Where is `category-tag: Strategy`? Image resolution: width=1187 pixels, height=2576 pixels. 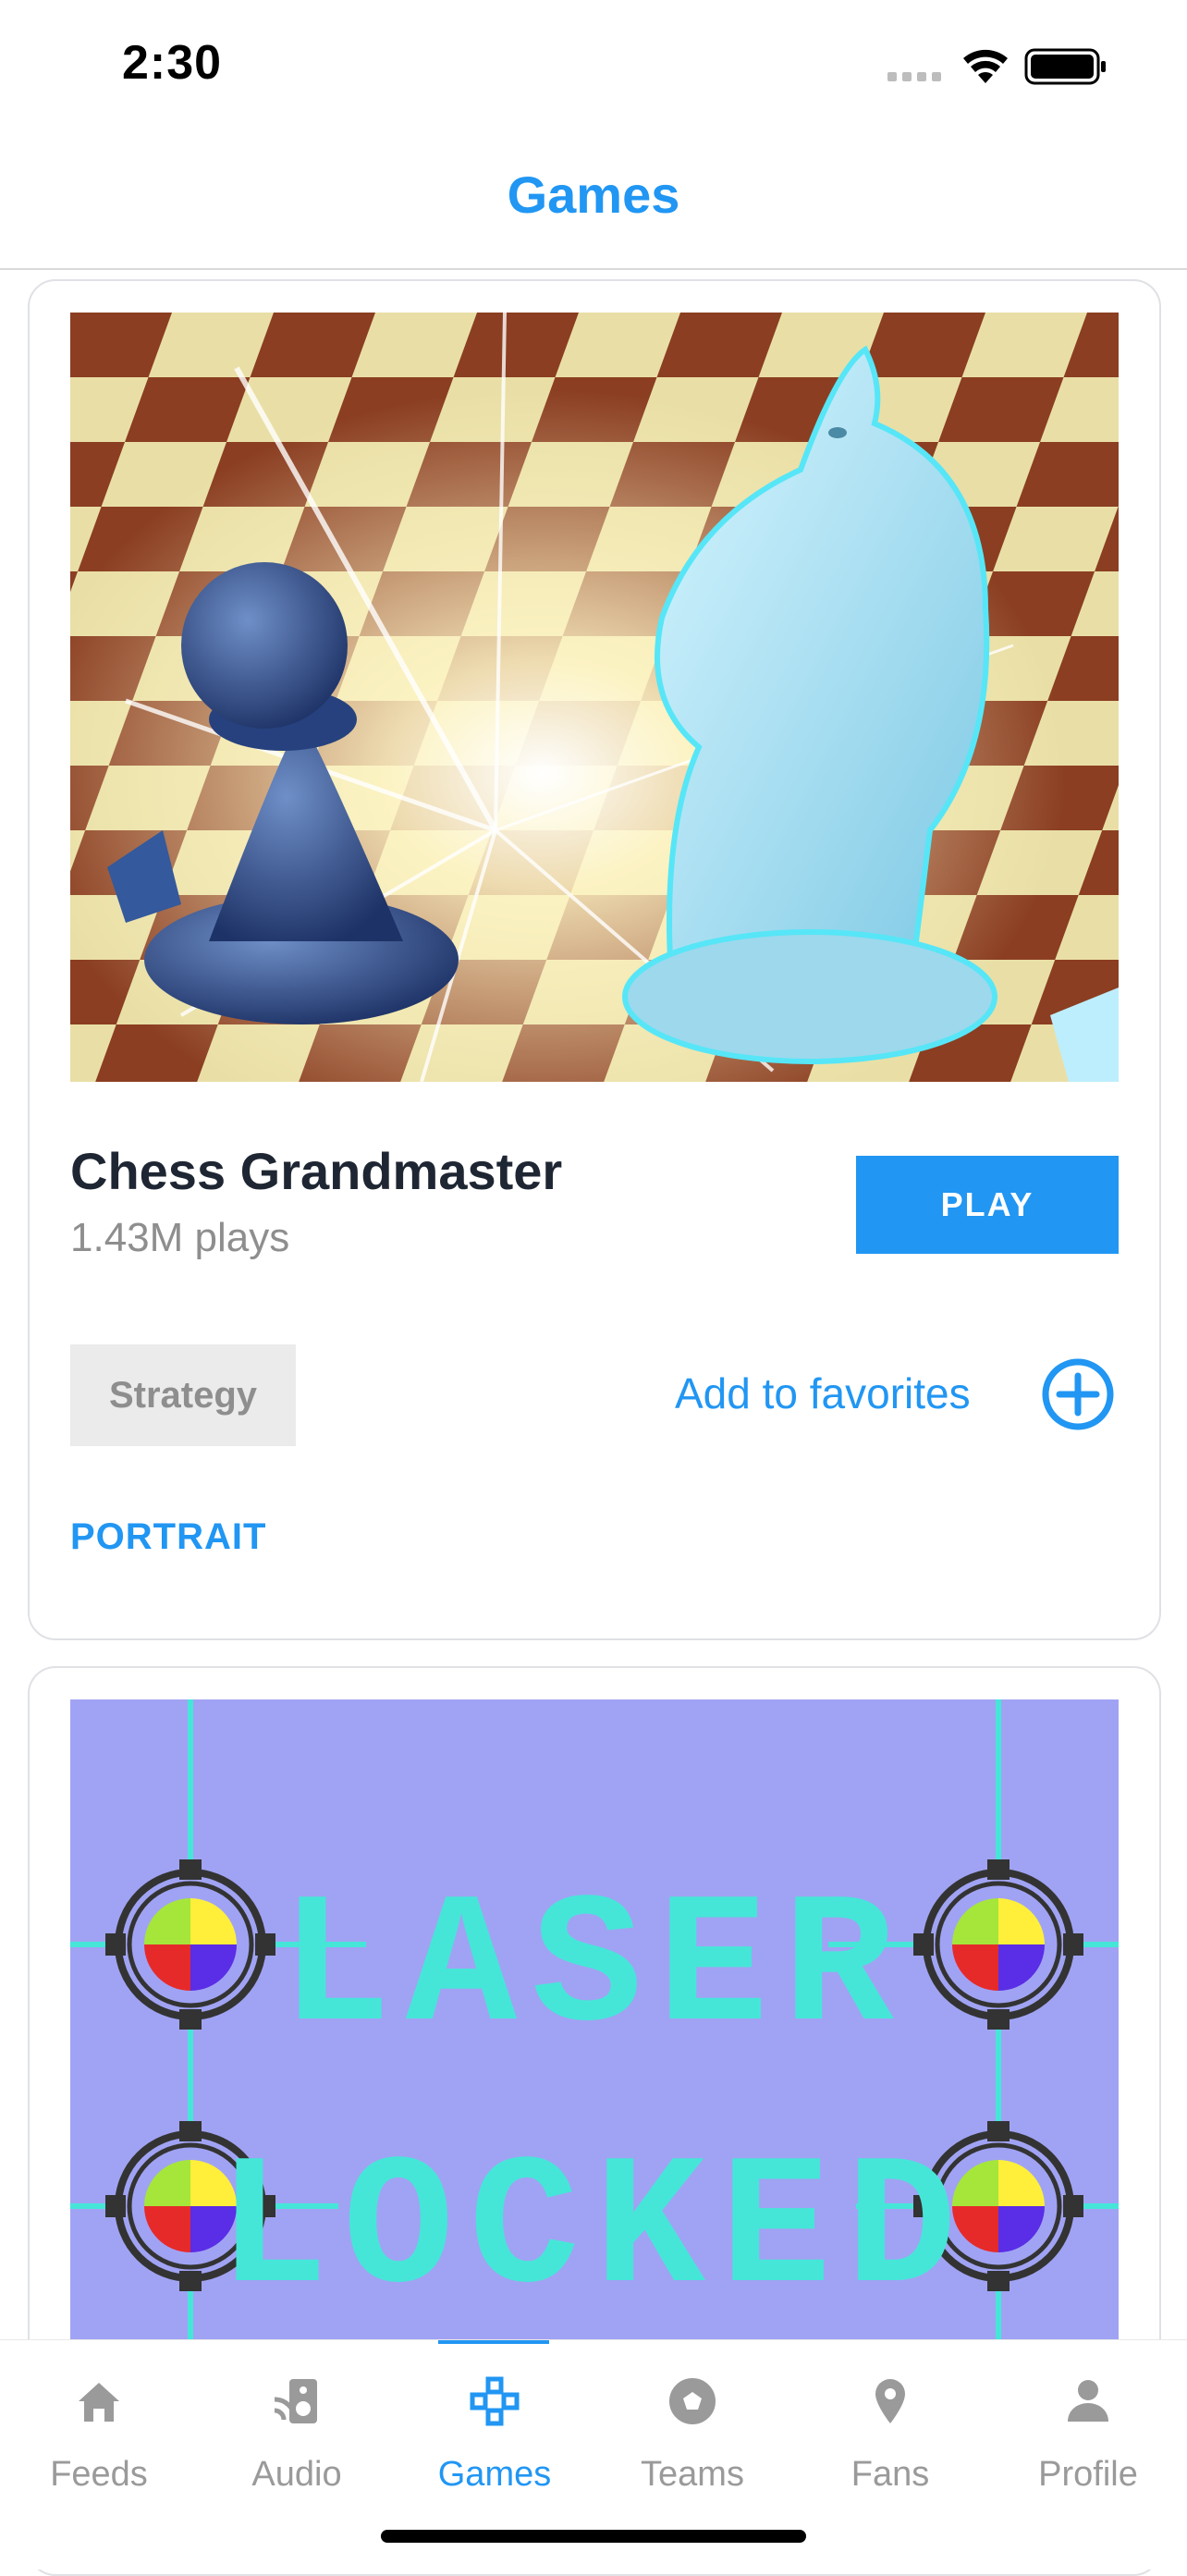 category-tag: Strategy is located at coordinates (183, 1395).